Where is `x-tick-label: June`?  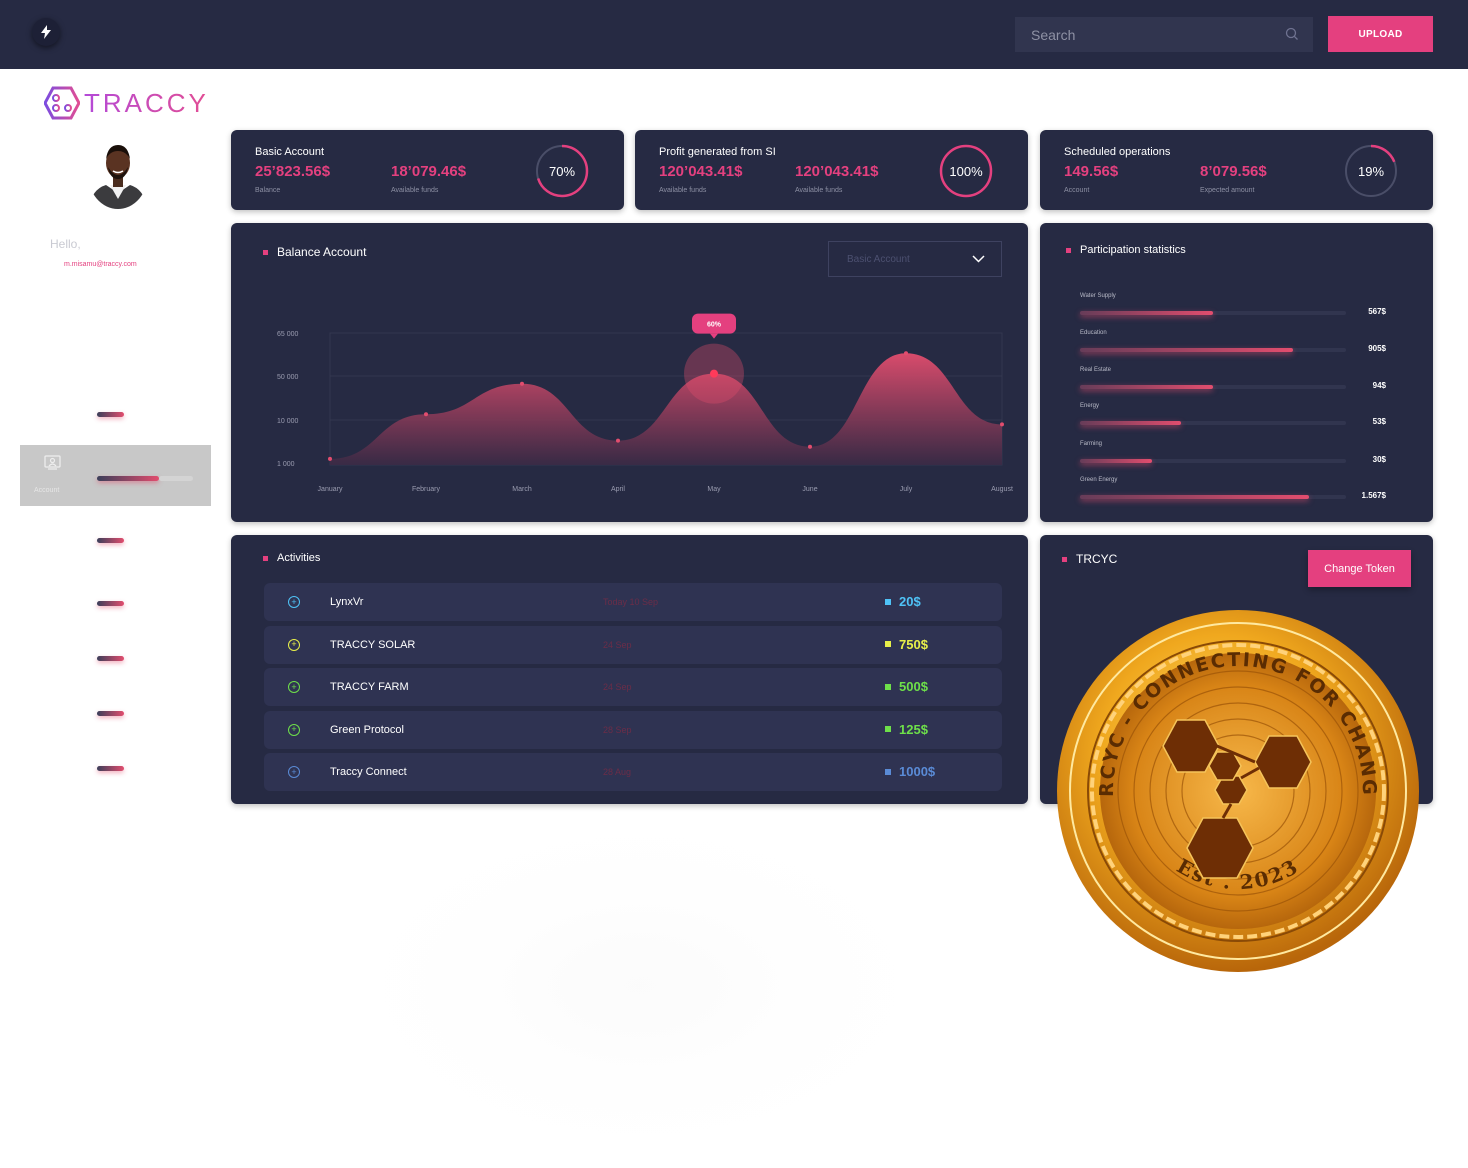 x-tick-label: June is located at coordinates (809, 489).